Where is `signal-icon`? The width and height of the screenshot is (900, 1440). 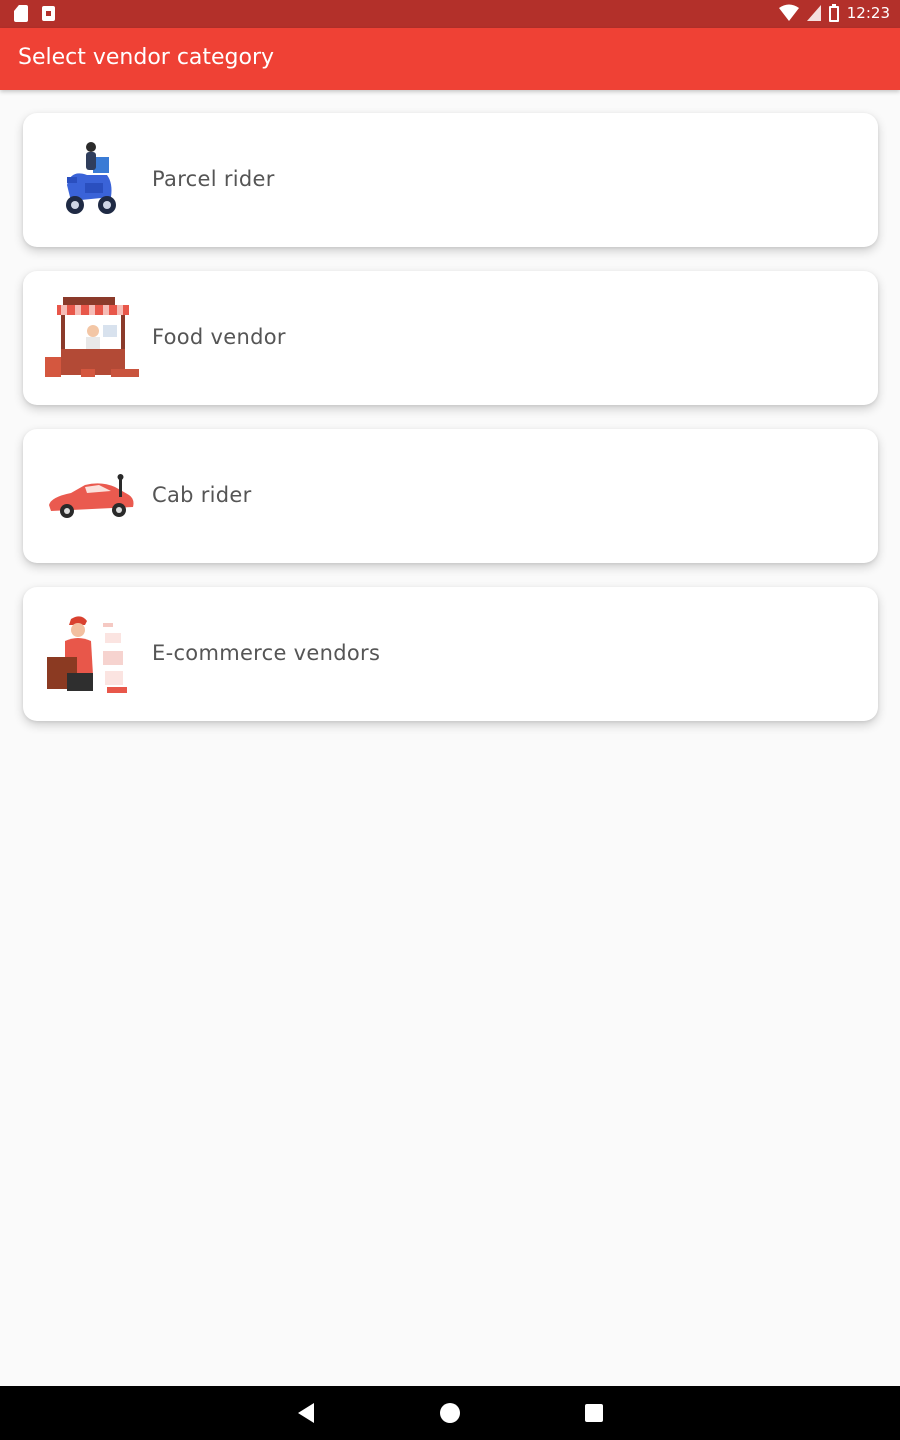
signal-icon is located at coordinates (813, 13).